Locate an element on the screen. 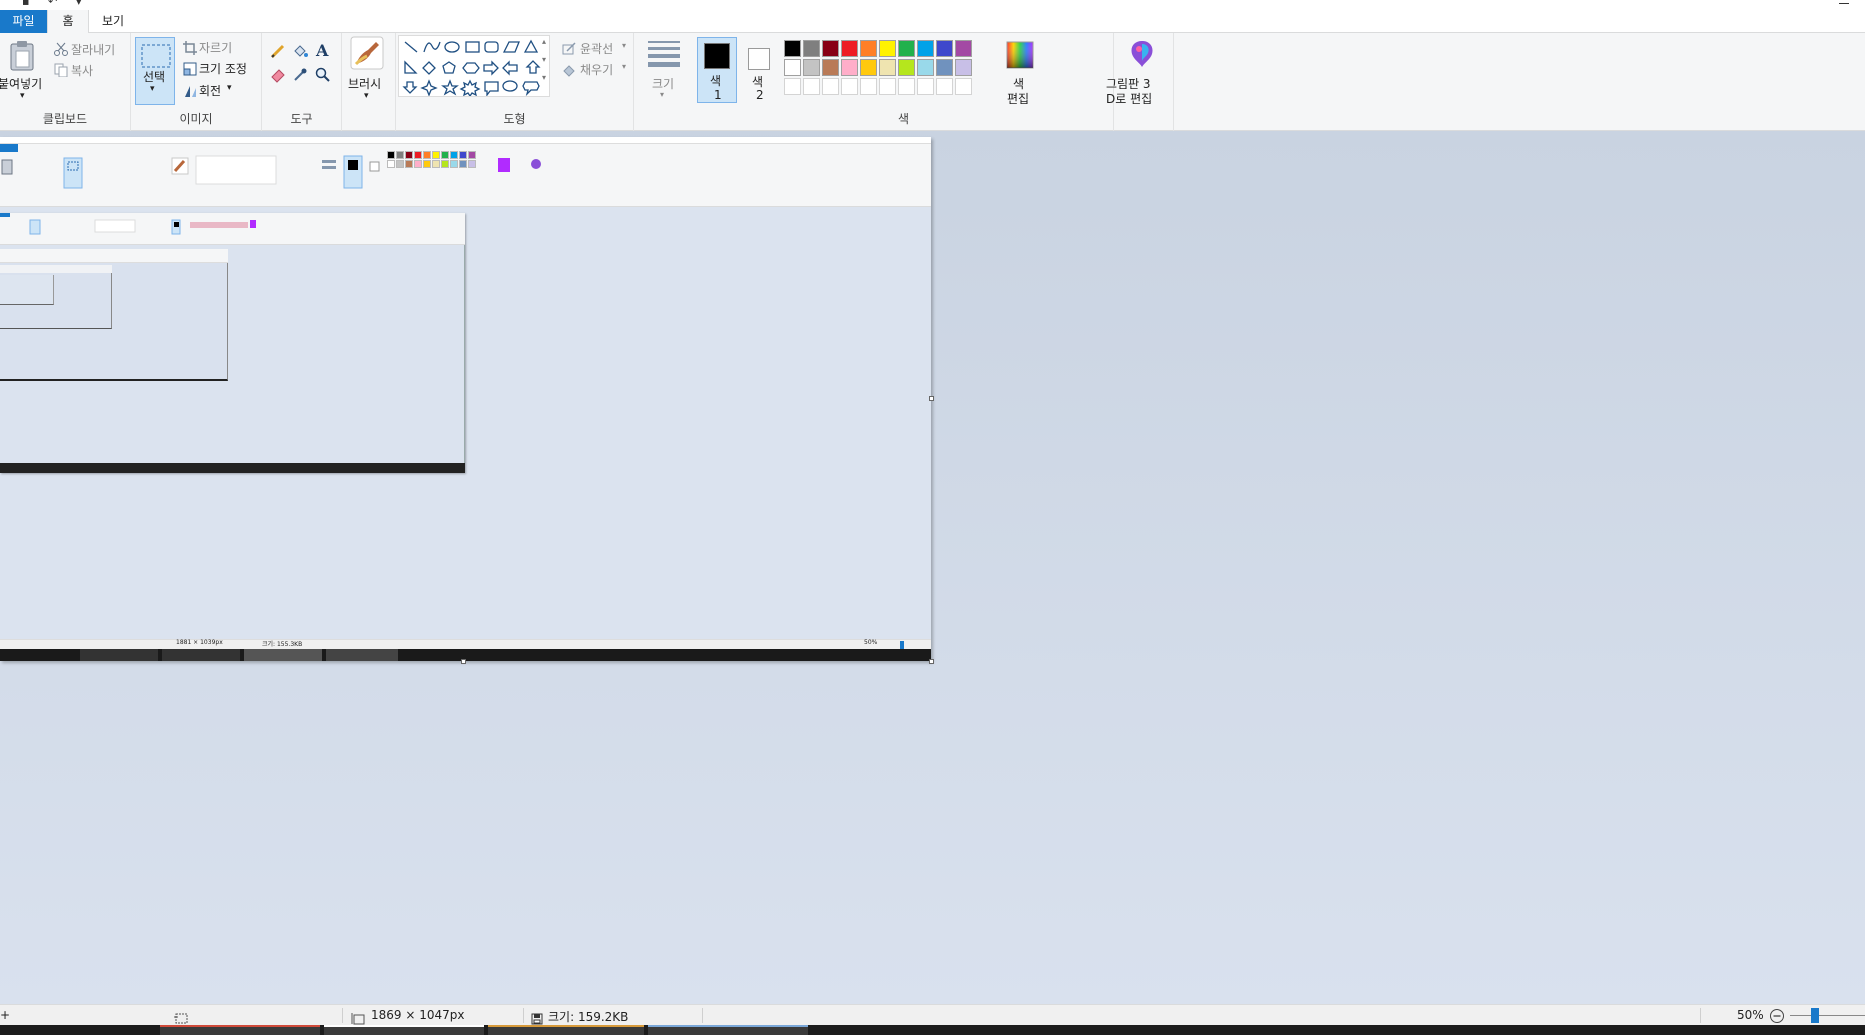  color1-button: 색 1 is located at coordinates (717, 70).